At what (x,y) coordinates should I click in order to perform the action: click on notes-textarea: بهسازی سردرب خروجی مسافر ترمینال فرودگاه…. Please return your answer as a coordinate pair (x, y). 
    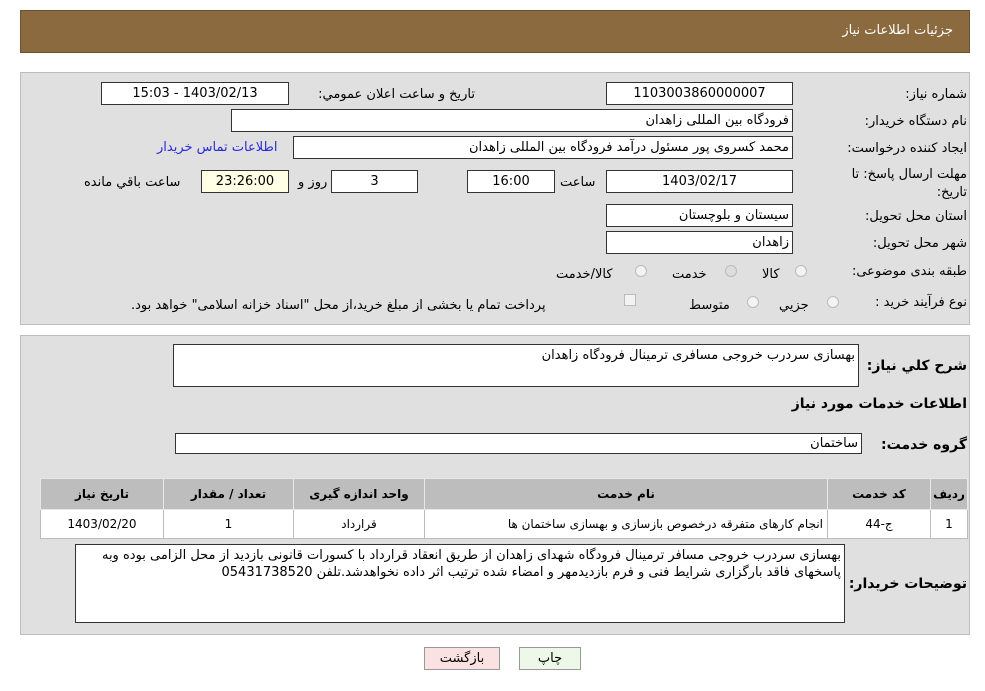
    Looking at the image, I should click on (460, 583).